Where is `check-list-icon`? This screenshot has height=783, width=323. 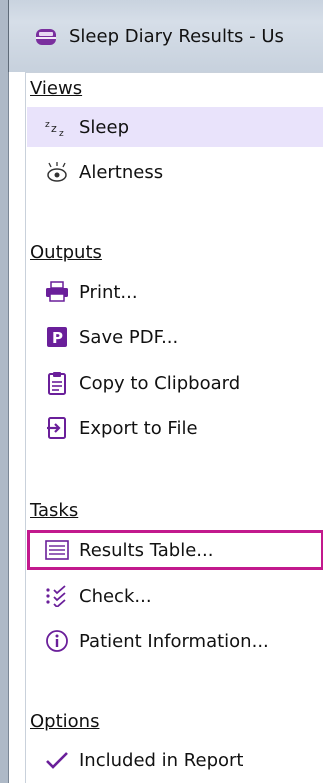
check-list-icon is located at coordinates (57, 596).